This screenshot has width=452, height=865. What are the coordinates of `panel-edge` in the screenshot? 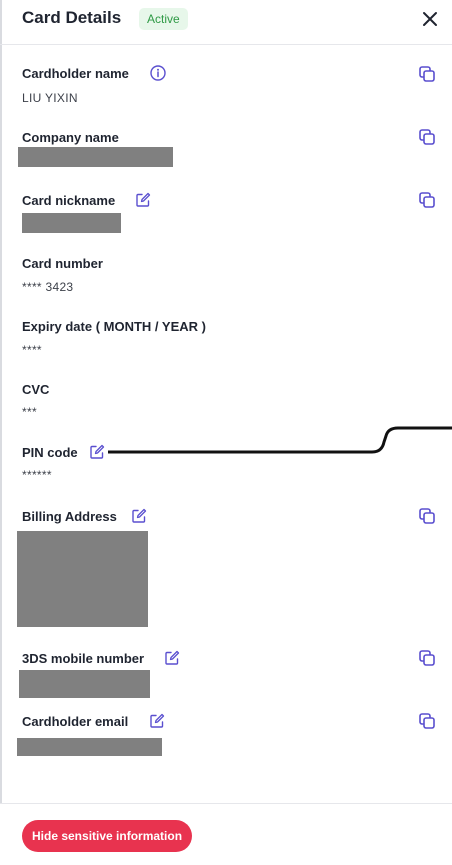 It's located at (1, 432).